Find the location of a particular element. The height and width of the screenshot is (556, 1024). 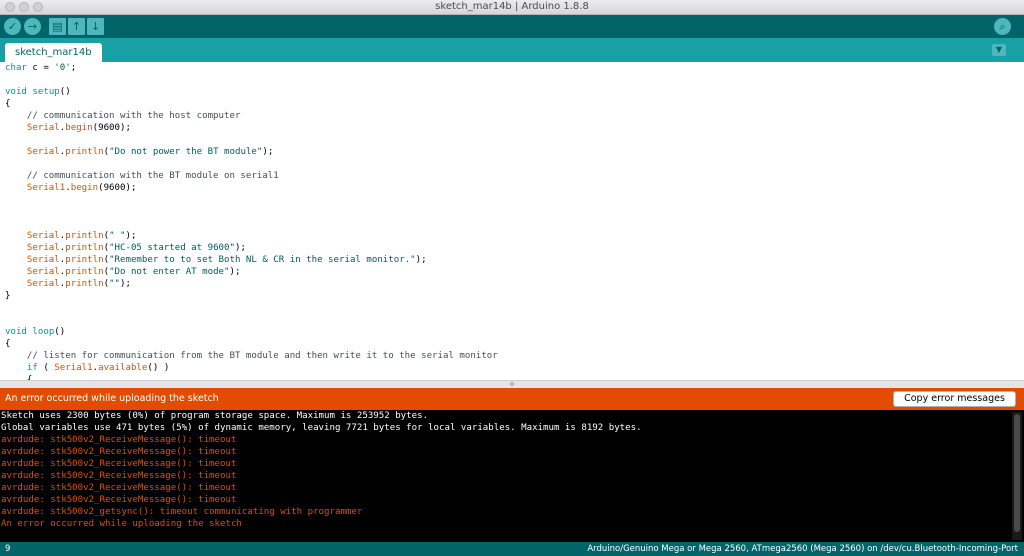

scrollbar-thumb is located at coordinates (1017, 473).